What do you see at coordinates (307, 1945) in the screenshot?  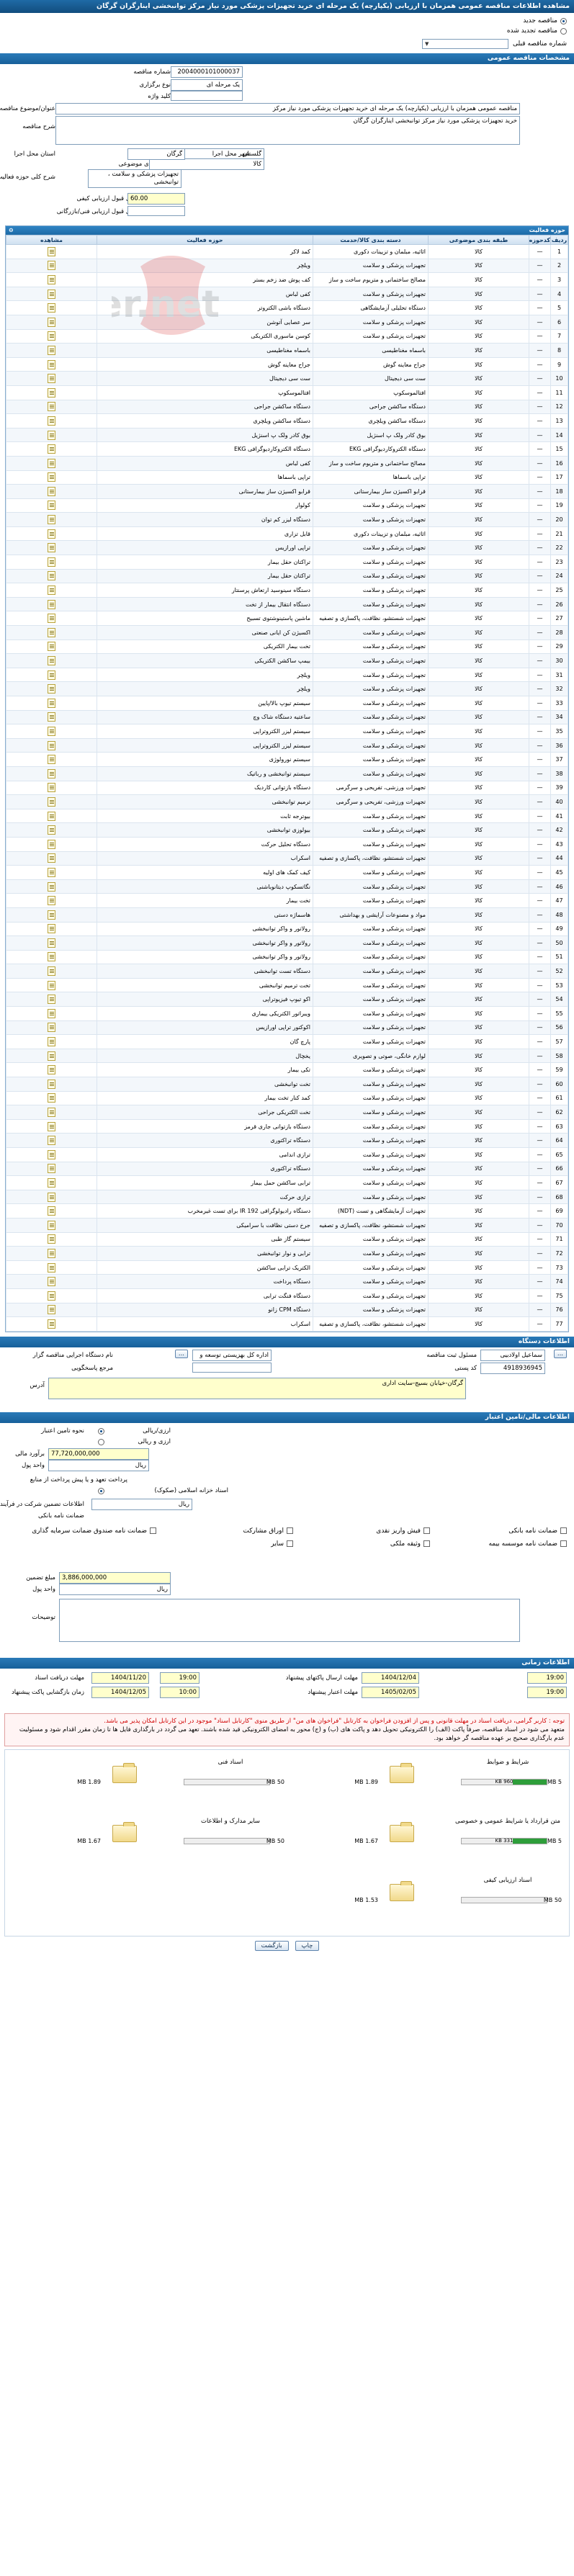 I see `print-button: چاپ` at bounding box center [307, 1945].